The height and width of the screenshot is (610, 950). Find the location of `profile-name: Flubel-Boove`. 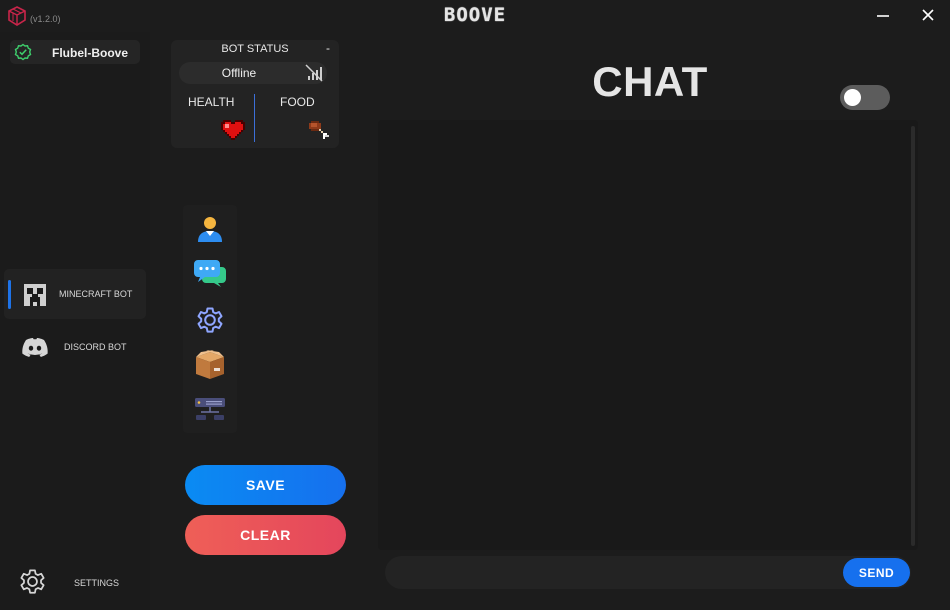

profile-name: Flubel-Boove is located at coordinates (90, 53).